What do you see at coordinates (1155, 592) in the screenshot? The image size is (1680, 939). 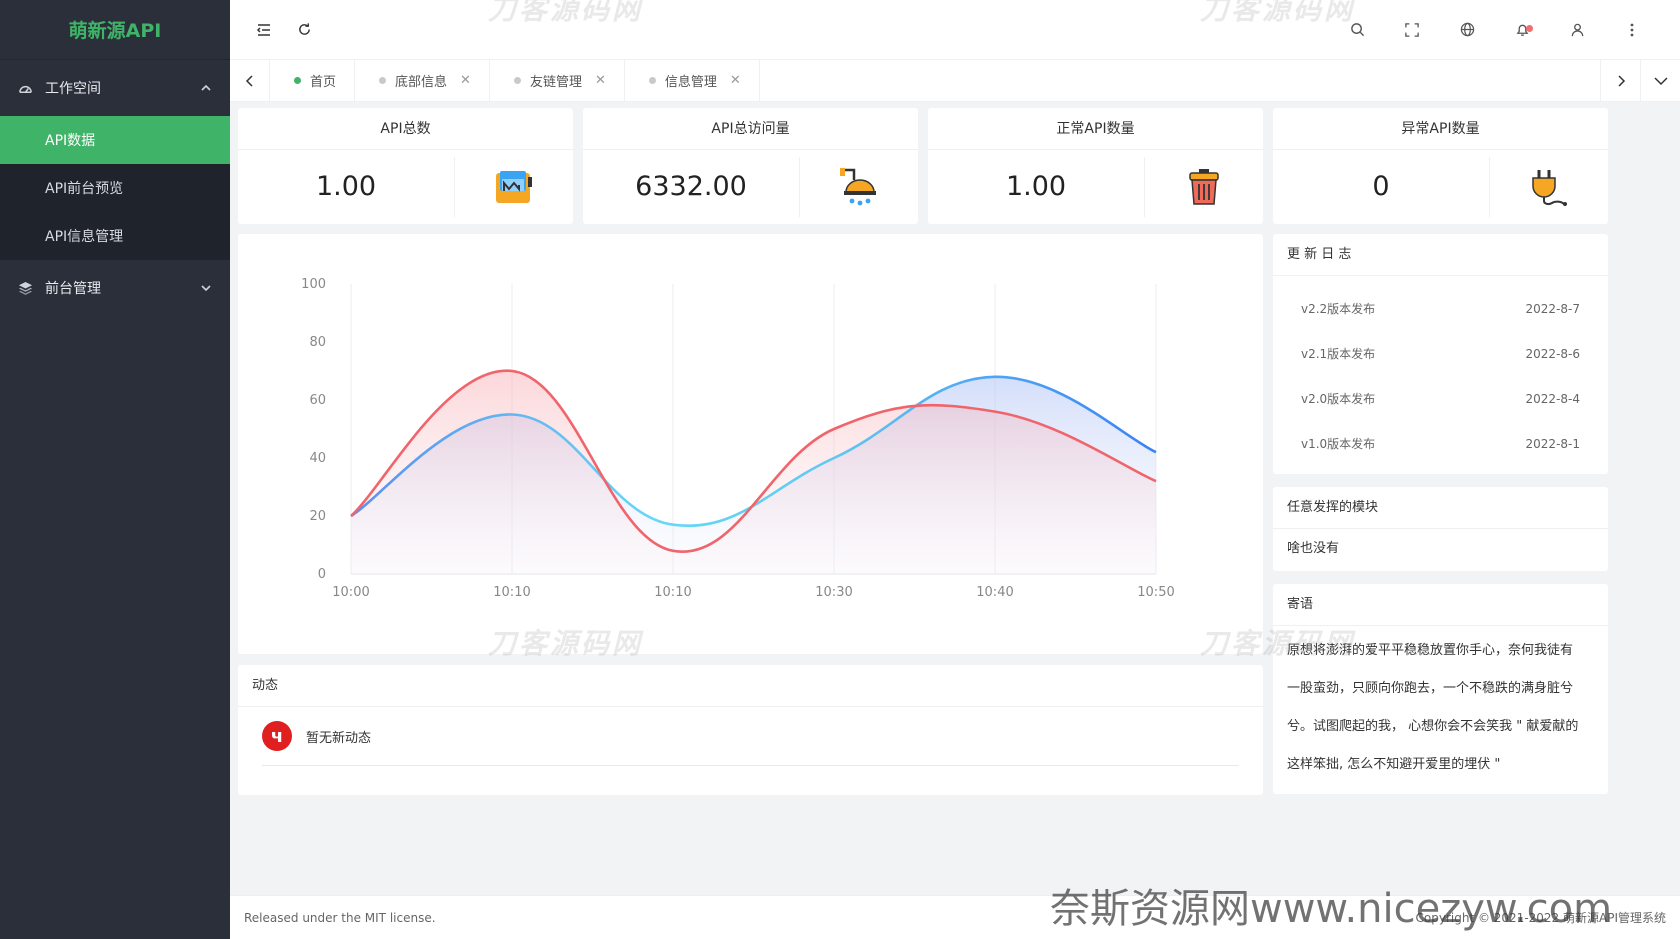 I see `x-tick-label: 10:50` at bounding box center [1155, 592].